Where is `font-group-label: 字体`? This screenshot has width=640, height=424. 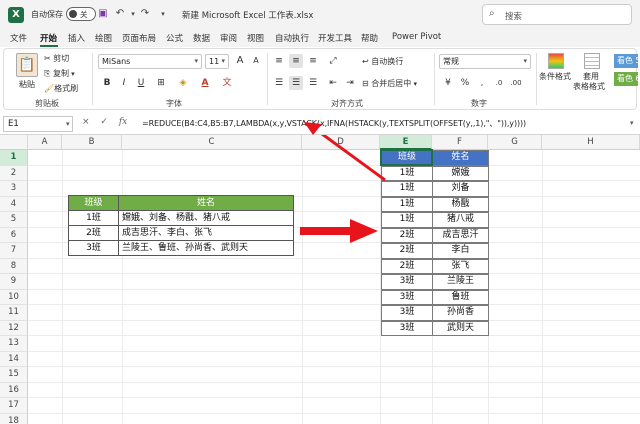 font-group-label: 字体 is located at coordinates (174, 103).